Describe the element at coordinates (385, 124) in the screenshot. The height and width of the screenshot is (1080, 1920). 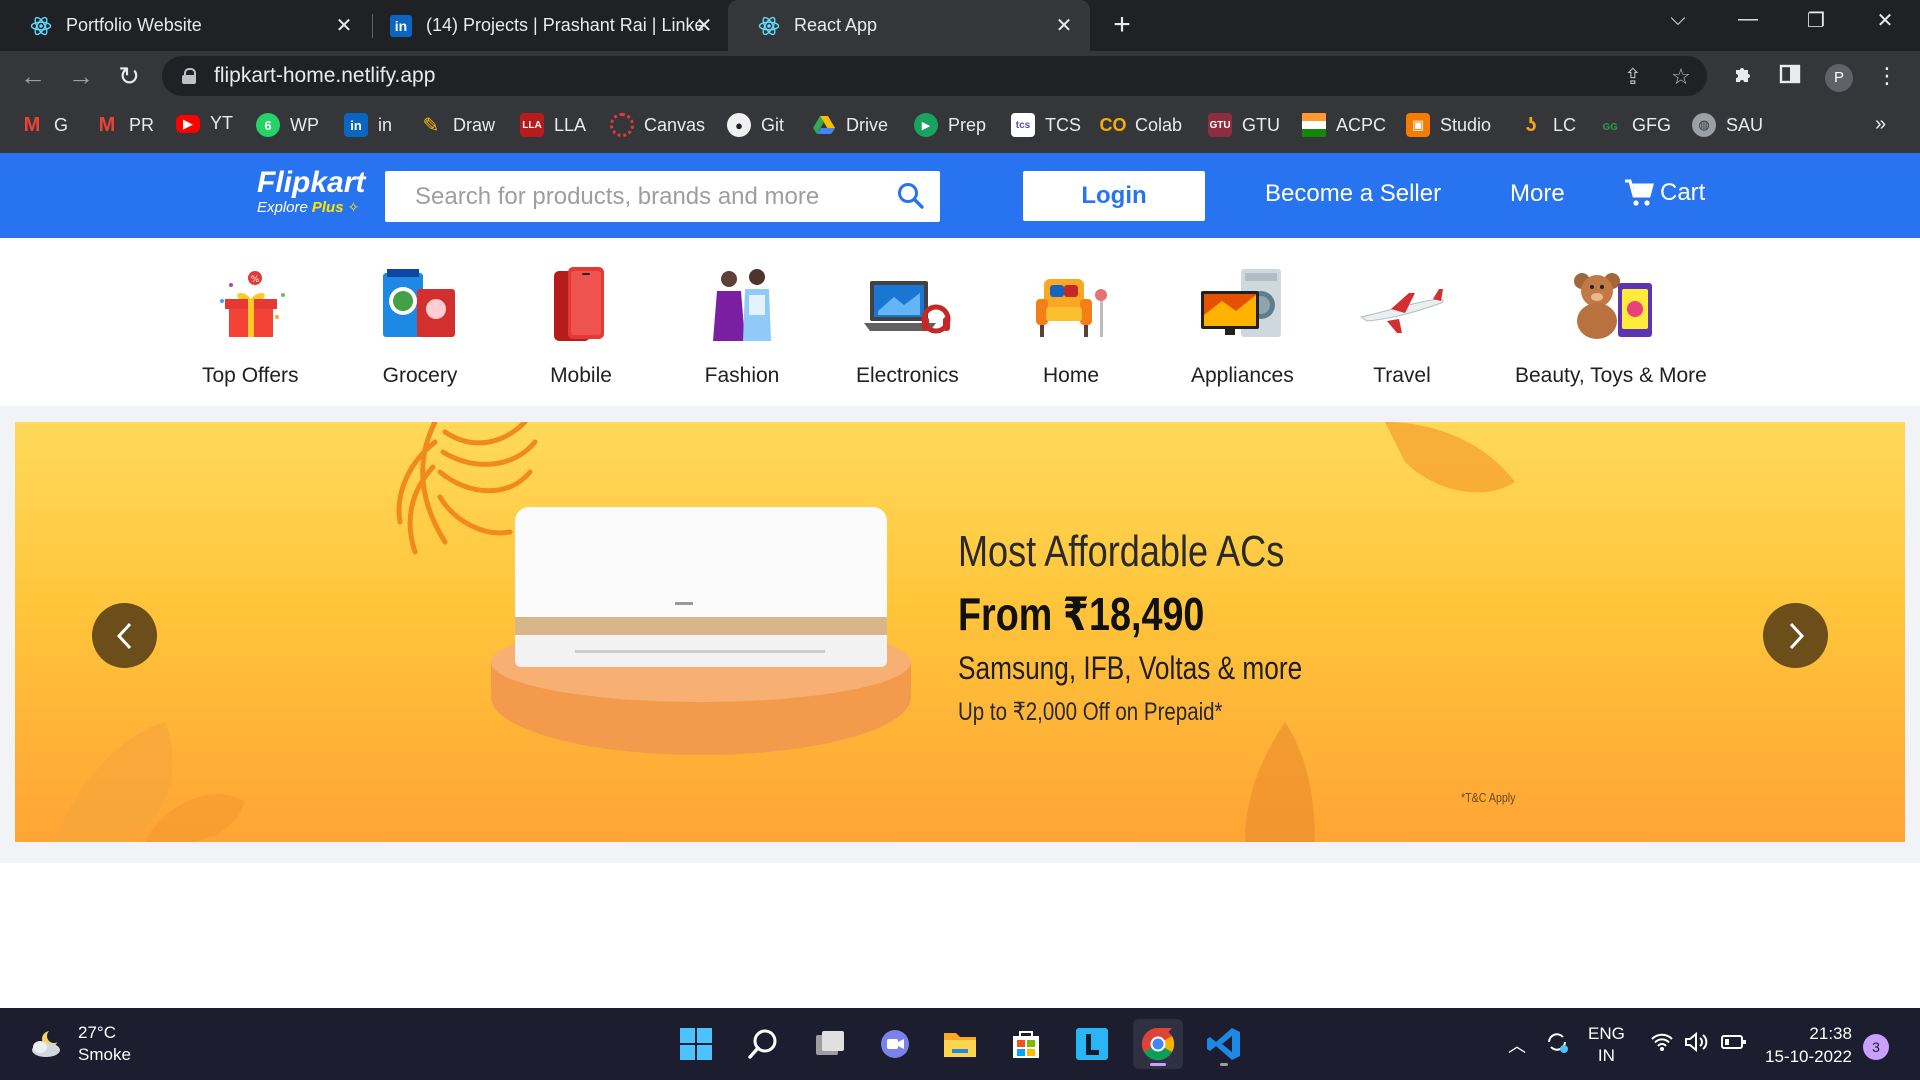
I see `bookmark-label: in` at that location.